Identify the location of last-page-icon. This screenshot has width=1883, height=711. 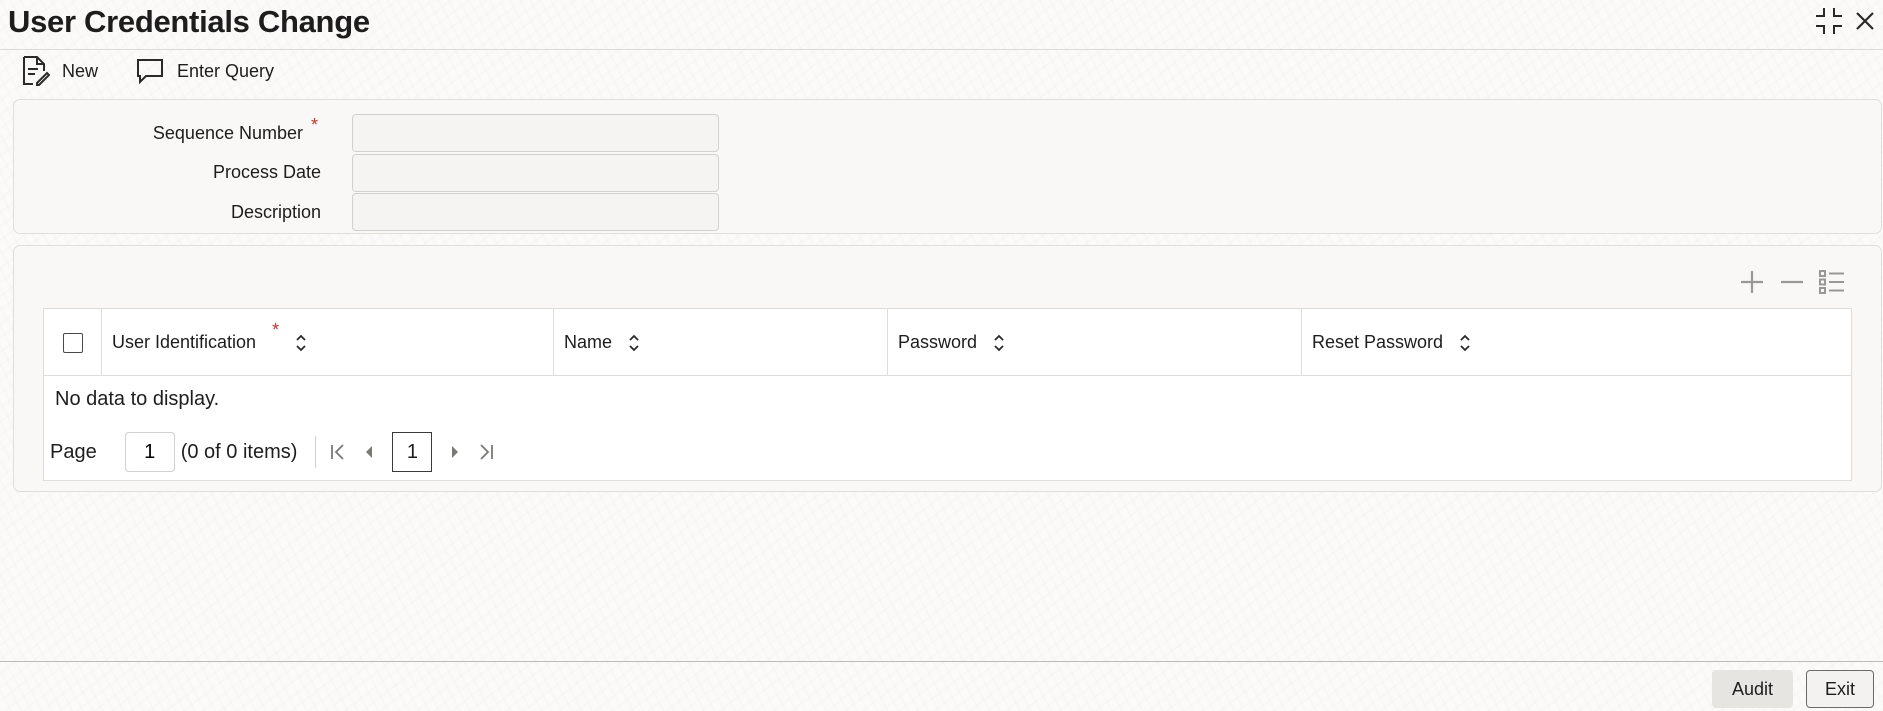
(485, 452).